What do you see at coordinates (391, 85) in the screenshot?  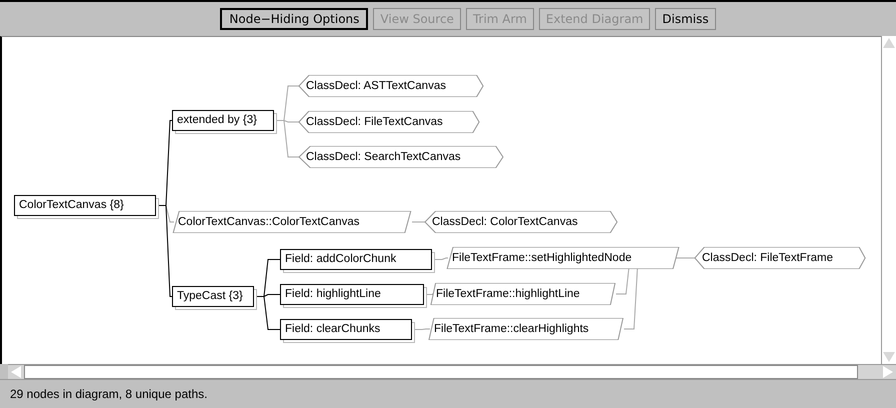 I see `diagram-node: ClassDecl: ASTTextCanvas` at bounding box center [391, 85].